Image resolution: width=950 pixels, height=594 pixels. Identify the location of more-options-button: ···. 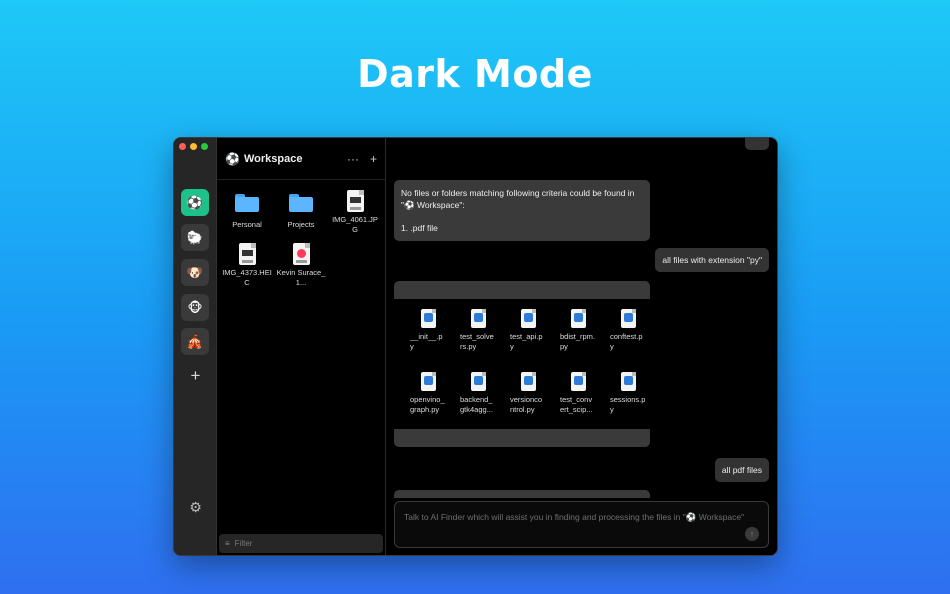
(353, 159).